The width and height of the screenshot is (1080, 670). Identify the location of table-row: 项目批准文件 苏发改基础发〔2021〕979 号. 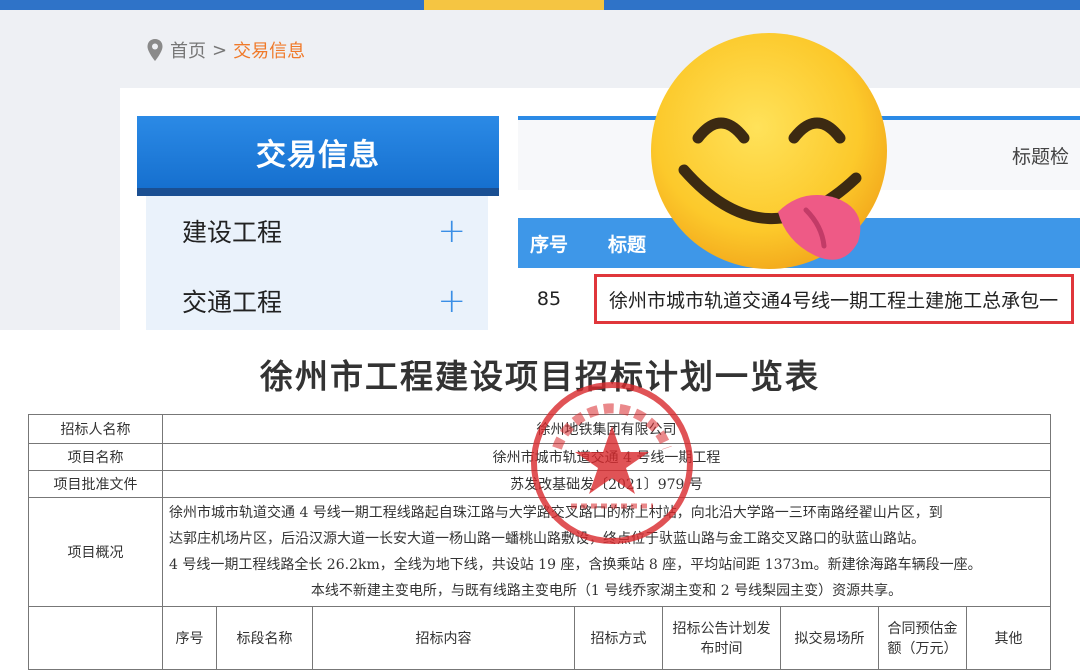
(539, 484).